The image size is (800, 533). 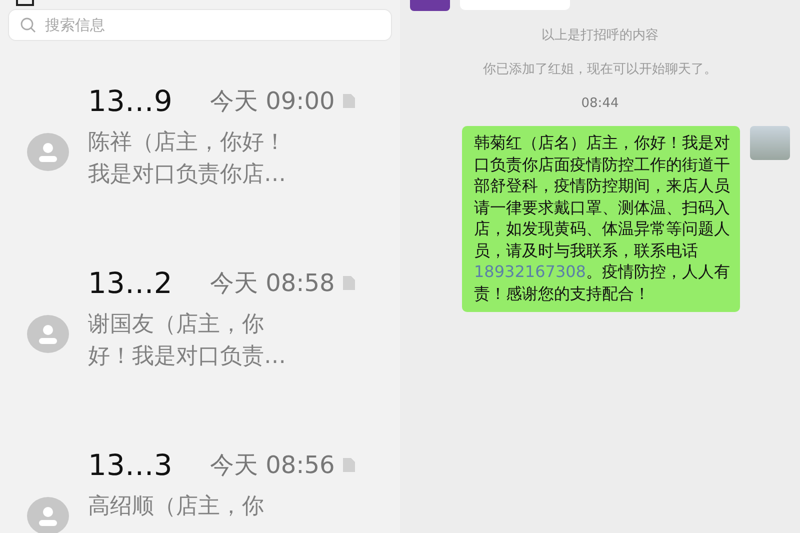 What do you see at coordinates (28, 25) in the screenshot?
I see `search-icon` at bounding box center [28, 25].